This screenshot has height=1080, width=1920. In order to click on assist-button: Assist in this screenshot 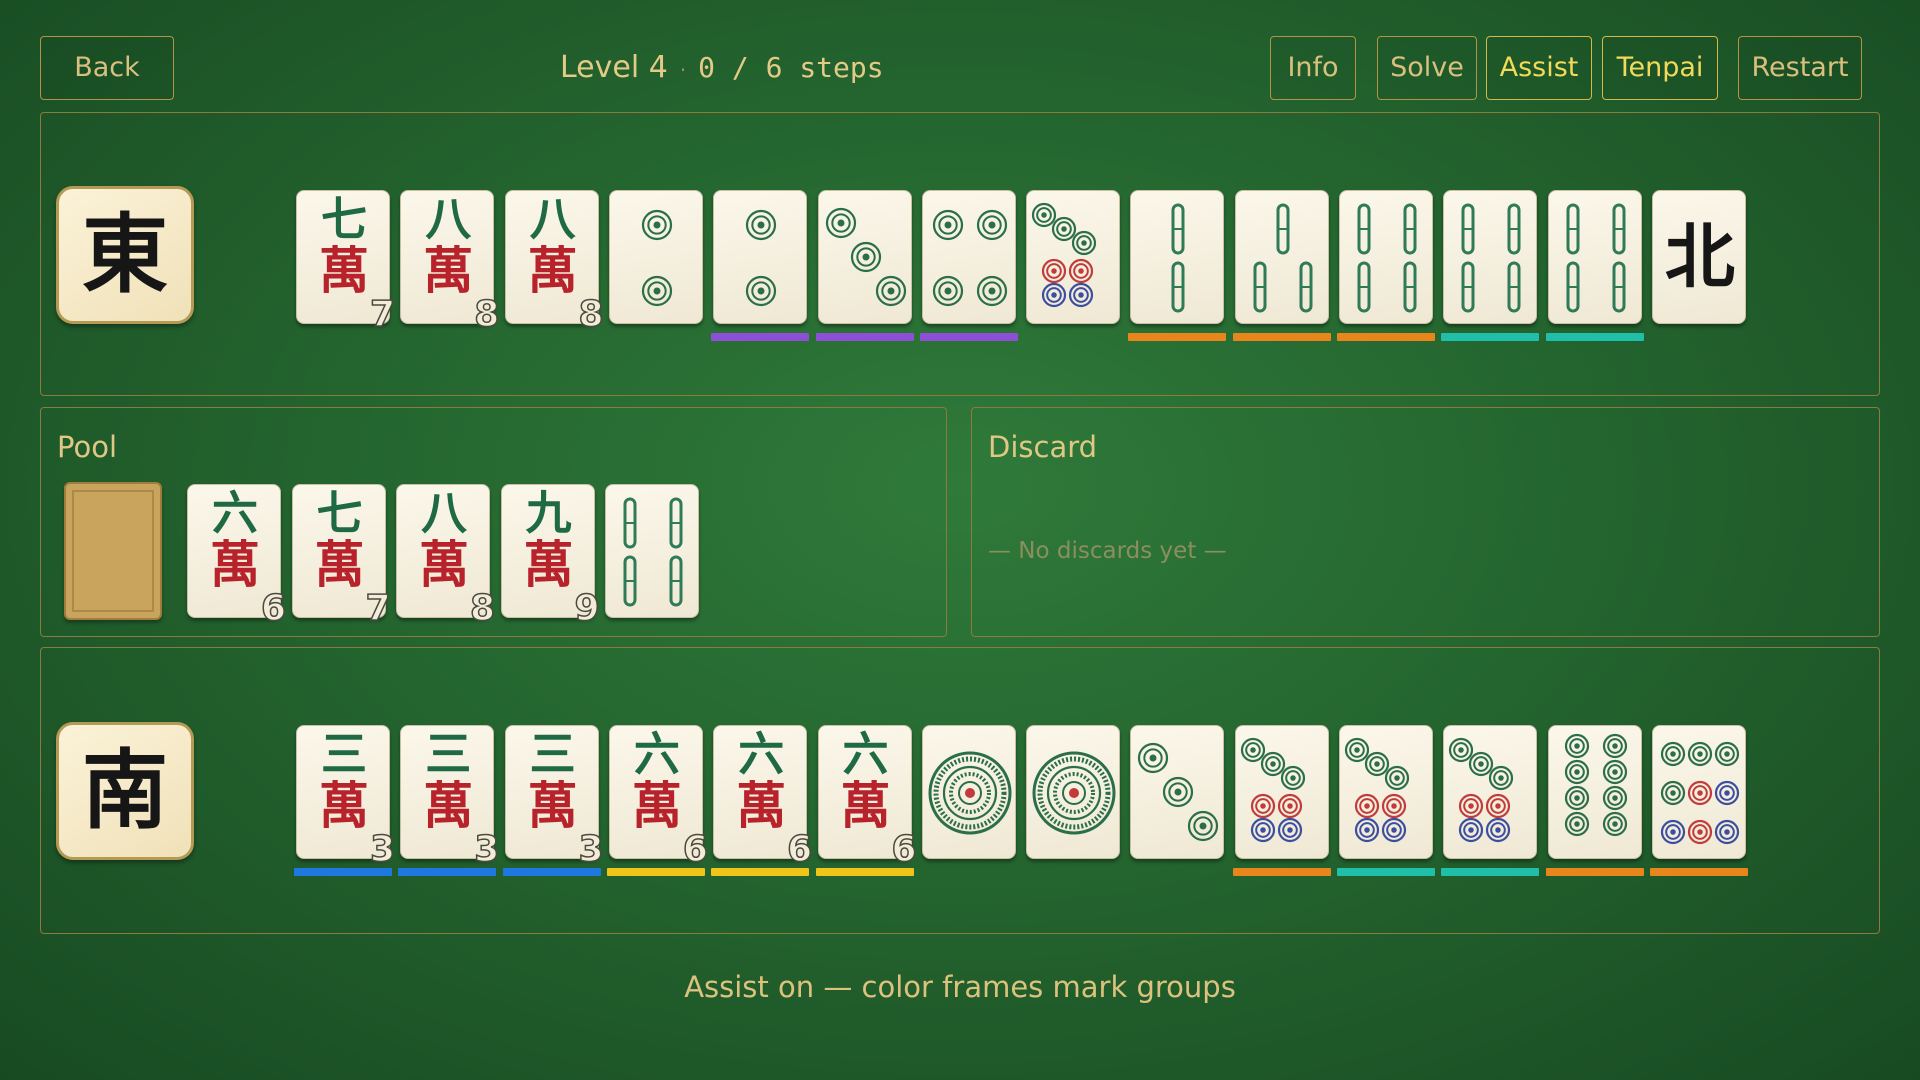, I will do `click(1539, 68)`.